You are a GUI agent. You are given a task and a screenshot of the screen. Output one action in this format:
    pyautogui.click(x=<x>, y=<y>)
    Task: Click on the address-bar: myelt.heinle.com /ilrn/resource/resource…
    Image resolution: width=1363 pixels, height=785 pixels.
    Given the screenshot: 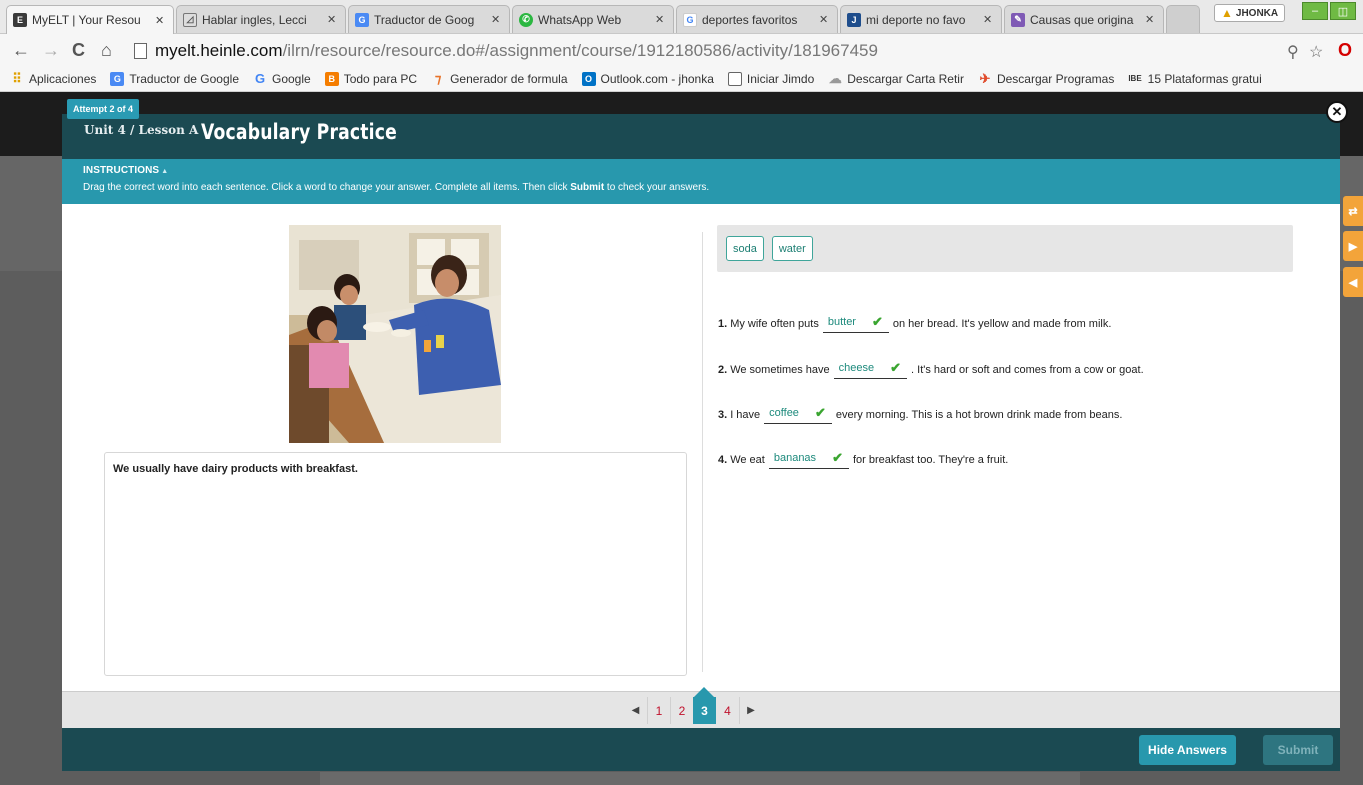 What is the action you would take?
    pyautogui.click(x=734, y=50)
    